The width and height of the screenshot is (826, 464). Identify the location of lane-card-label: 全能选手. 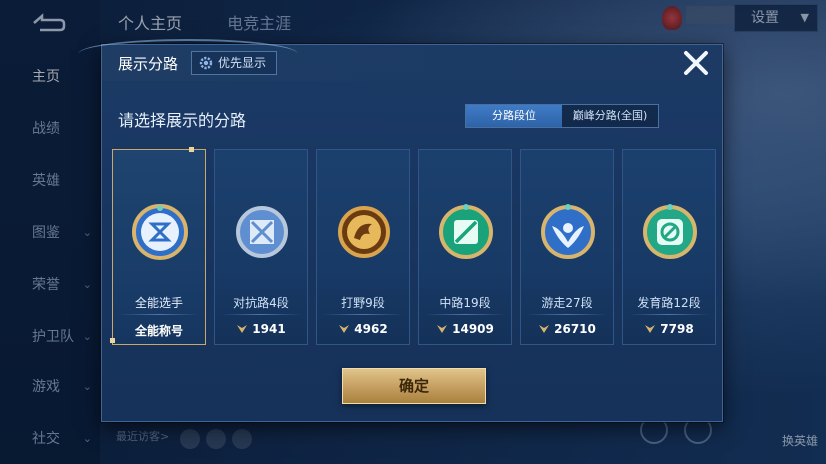
(158, 303).